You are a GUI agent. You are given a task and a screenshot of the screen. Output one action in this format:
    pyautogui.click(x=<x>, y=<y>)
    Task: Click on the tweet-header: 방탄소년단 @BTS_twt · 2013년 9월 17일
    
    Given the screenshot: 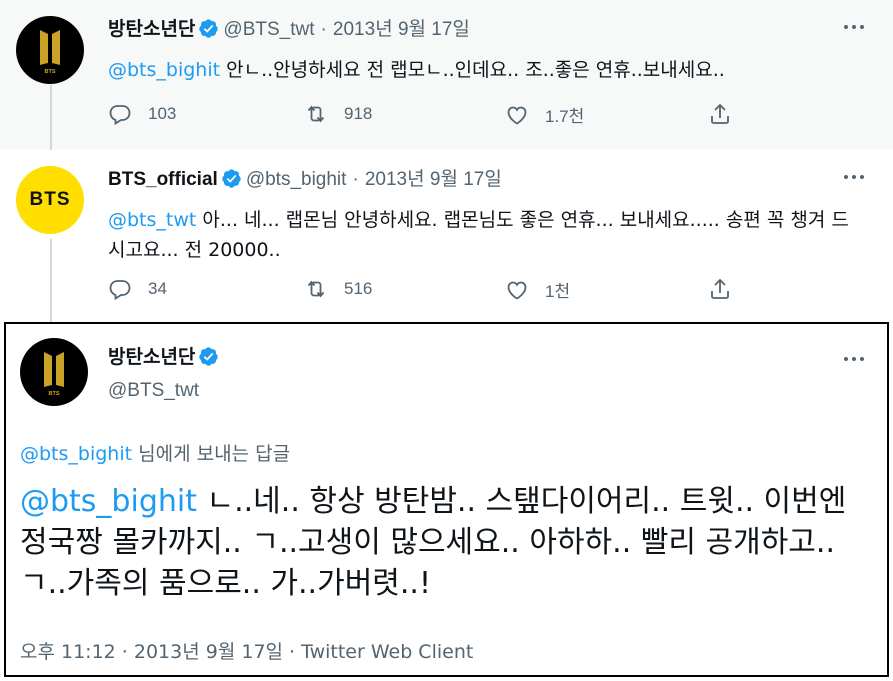 What is the action you would take?
    pyautogui.click(x=289, y=29)
    